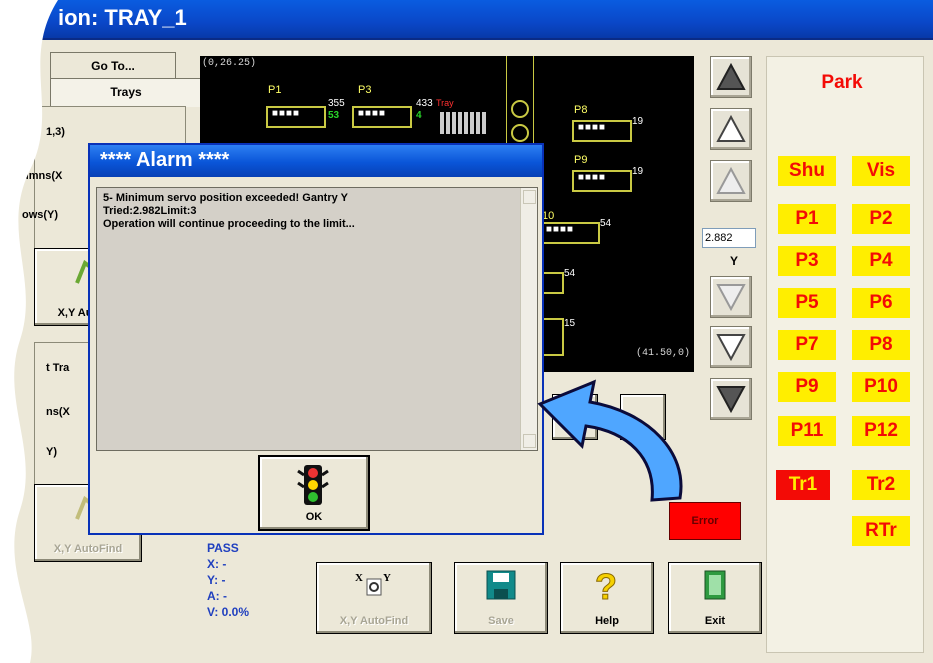  What do you see at coordinates (359, 578) in the screenshot?
I see `svg-text: X` at bounding box center [359, 578].